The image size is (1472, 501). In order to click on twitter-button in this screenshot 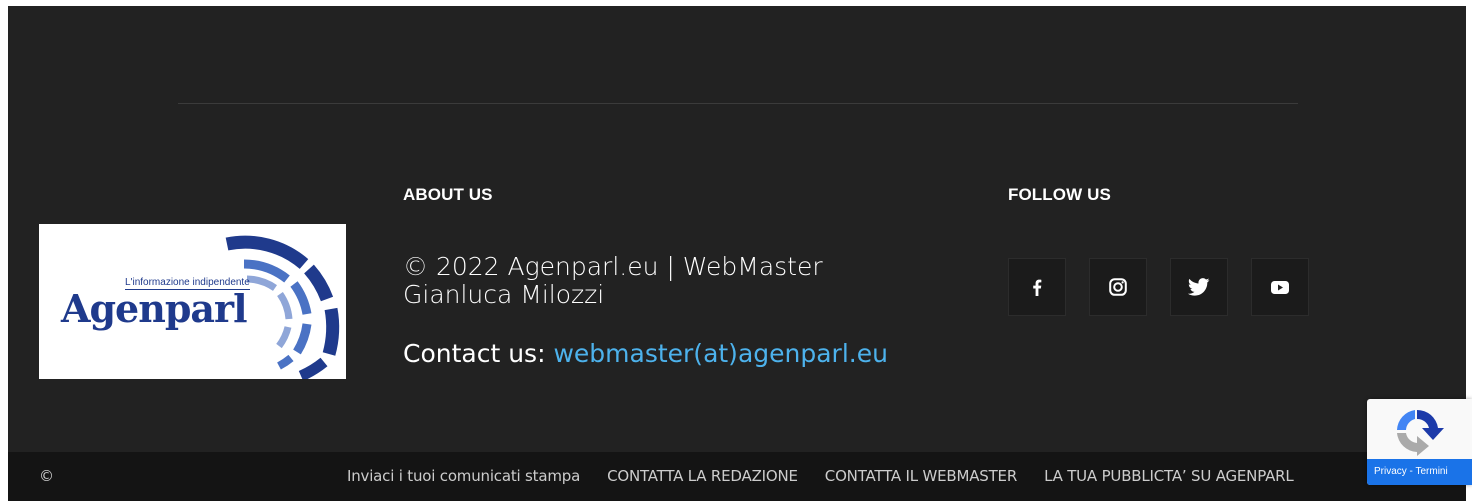, I will do `click(1199, 287)`.